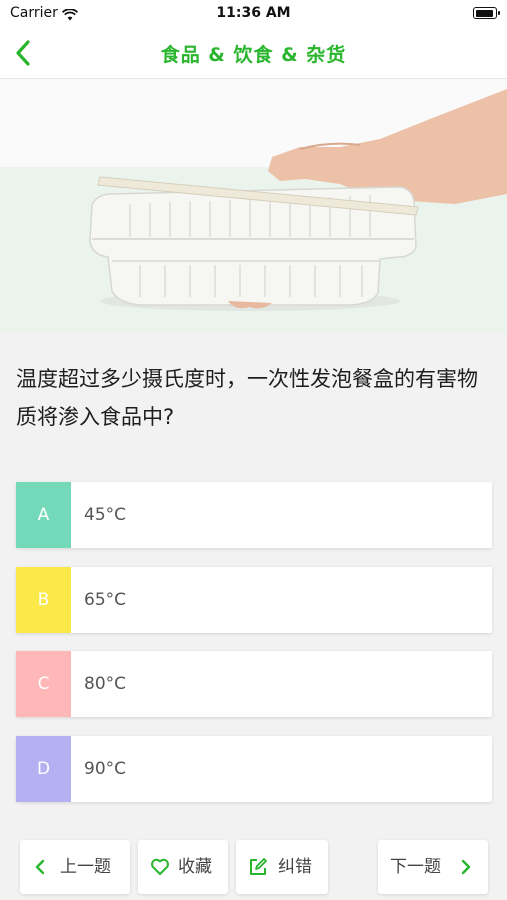 This screenshot has width=507, height=900. What do you see at coordinates (486, 13) in the screenshot?
I see `battery-icon` at bounding box center [486, 13].